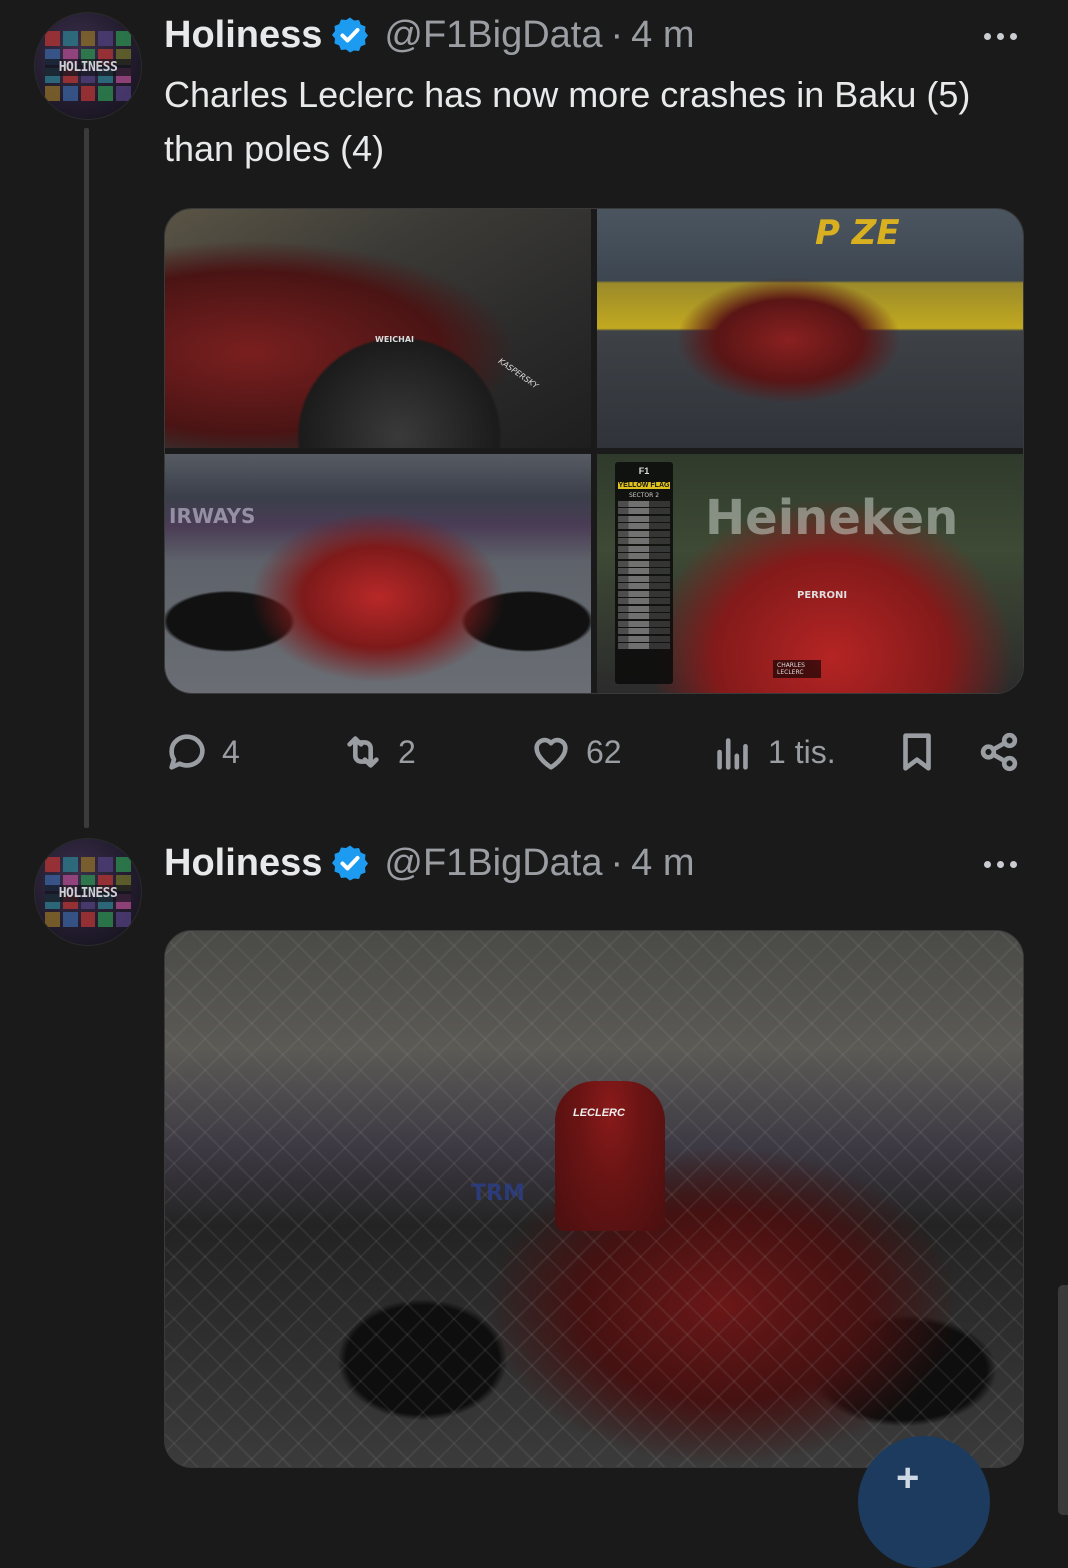 This screenshot has width=1068, height=1568. What do you see at coordinates (797, 669) in the screenshot?
I see `driver-graphic-label: CHARLES LECLERC` at bounding box center [797, 669].